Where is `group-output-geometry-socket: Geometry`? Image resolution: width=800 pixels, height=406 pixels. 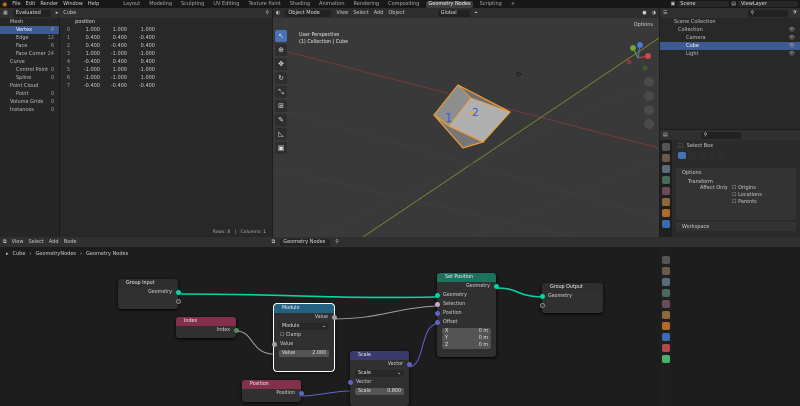
group-output-geometry-socket: Geometry is located at coordinates (571, 296).